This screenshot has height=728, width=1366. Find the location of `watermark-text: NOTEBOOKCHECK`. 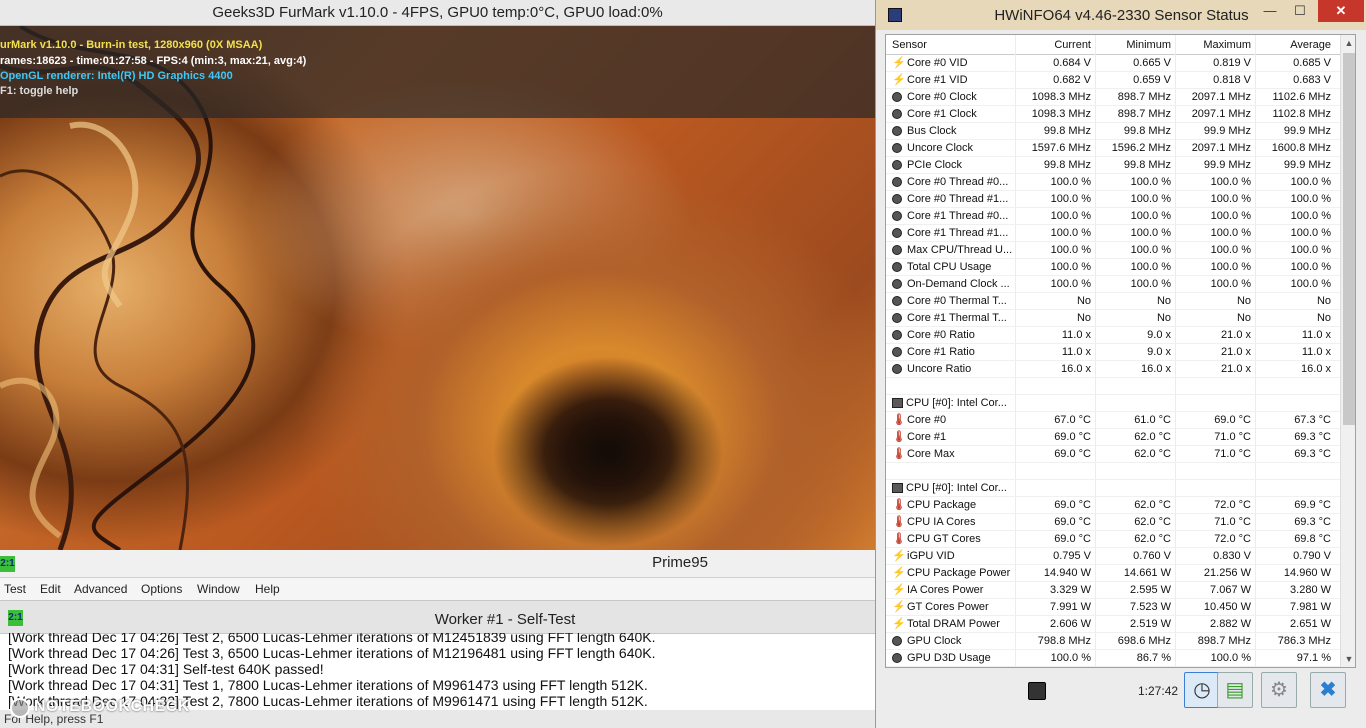

watermark-text: NOTEBOOKCHECK is located at coordinates (112, 706).